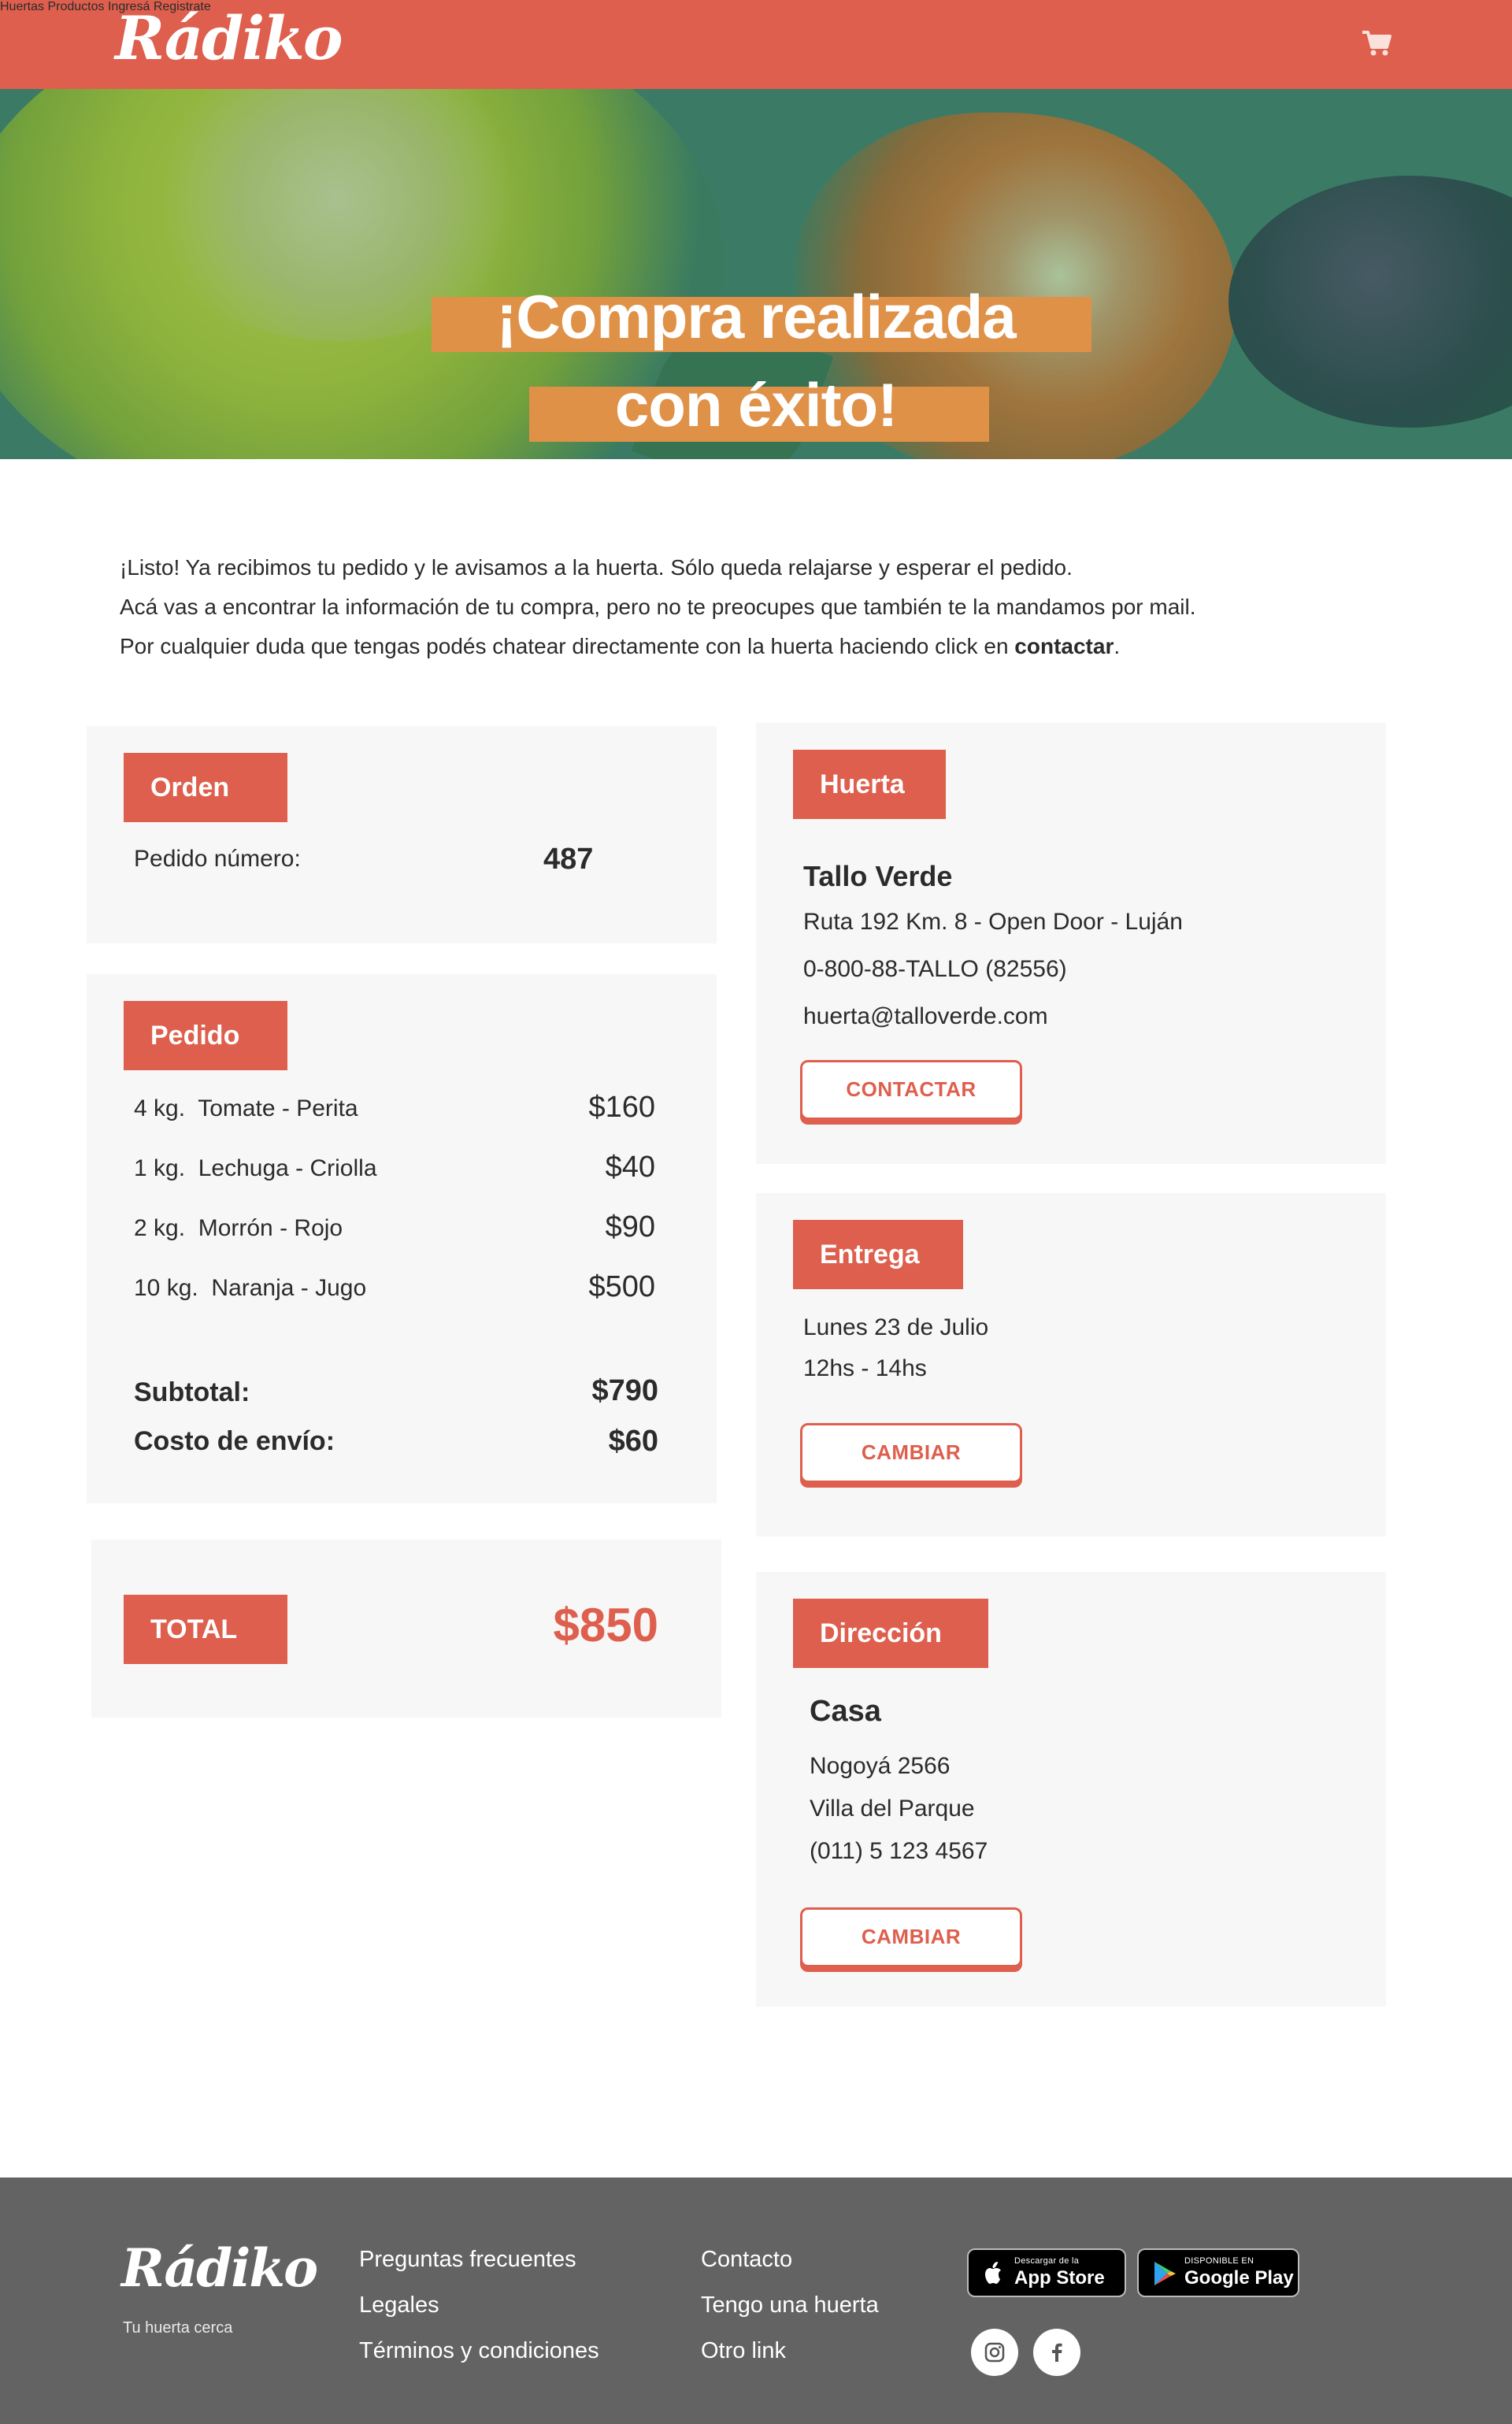 Image resolution: width=1512 pixels, height=2424 pixels. Describe the element at coordinates (406, 1629) in the screenshot. I see `total-card: TOTAL $850` at that location.